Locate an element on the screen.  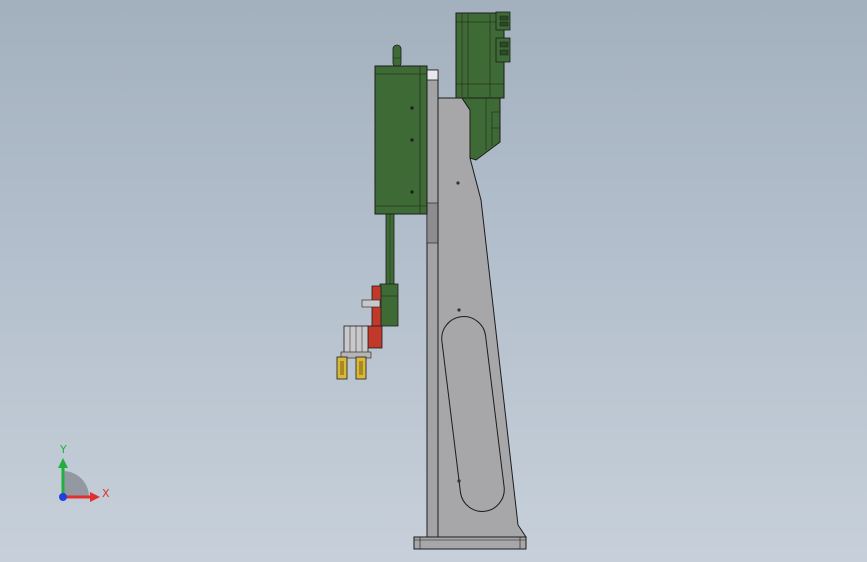
tapered-support-rib is located at coordinates (482, 317).